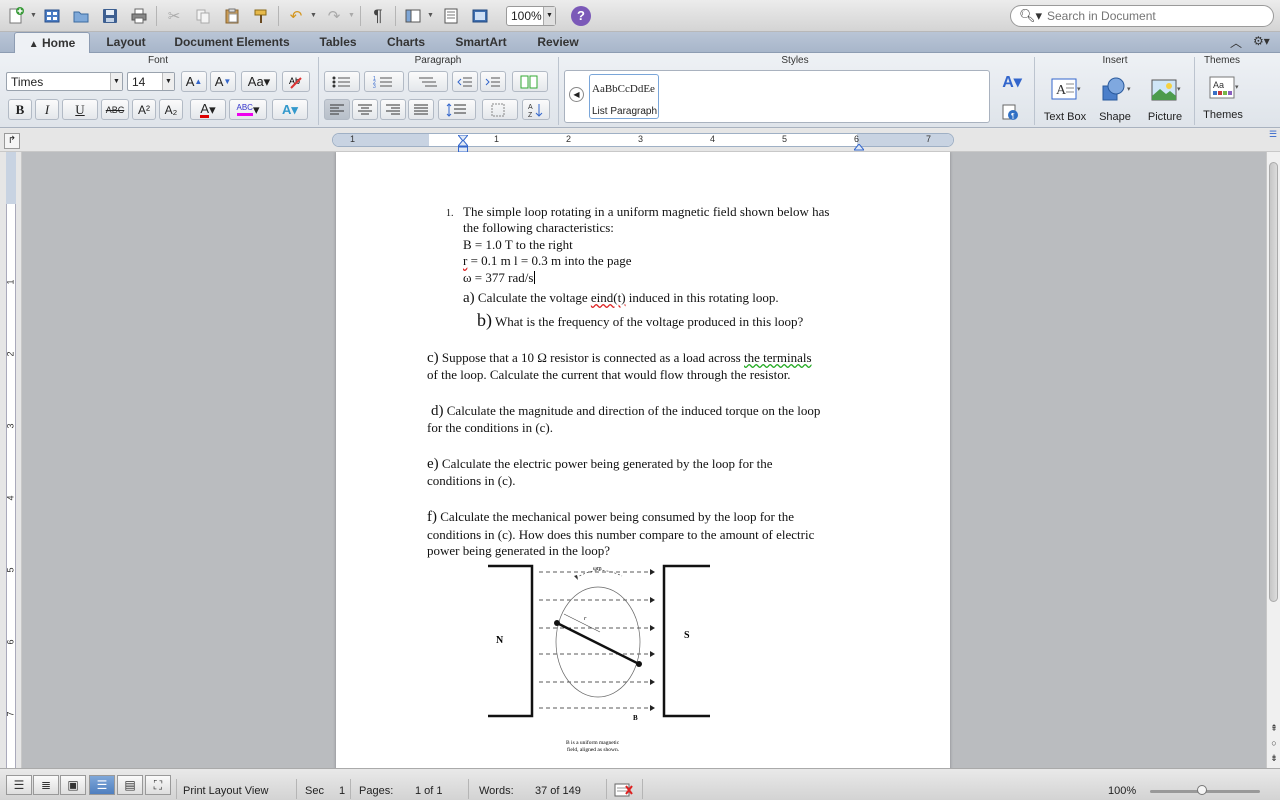  What do you see at coordinates (52, 16) in the screenshot?
I see `gallery-icon` at bounding box center [52, 16].